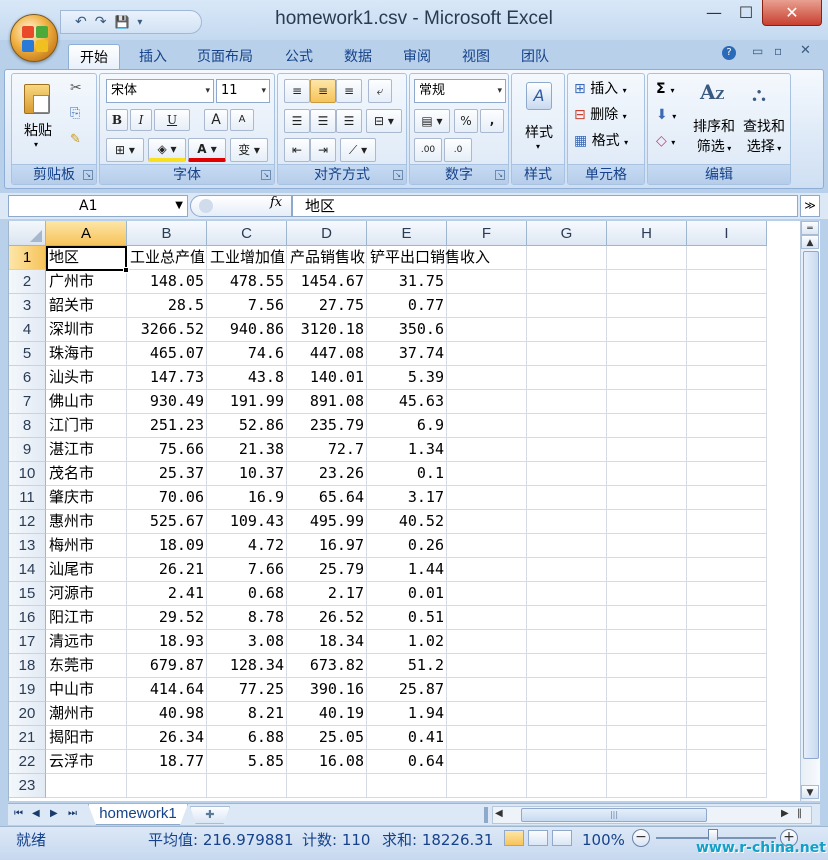 This screenshot has width=828, height=860. I want to click on cell-e3: 0.77, so click(407, 306).